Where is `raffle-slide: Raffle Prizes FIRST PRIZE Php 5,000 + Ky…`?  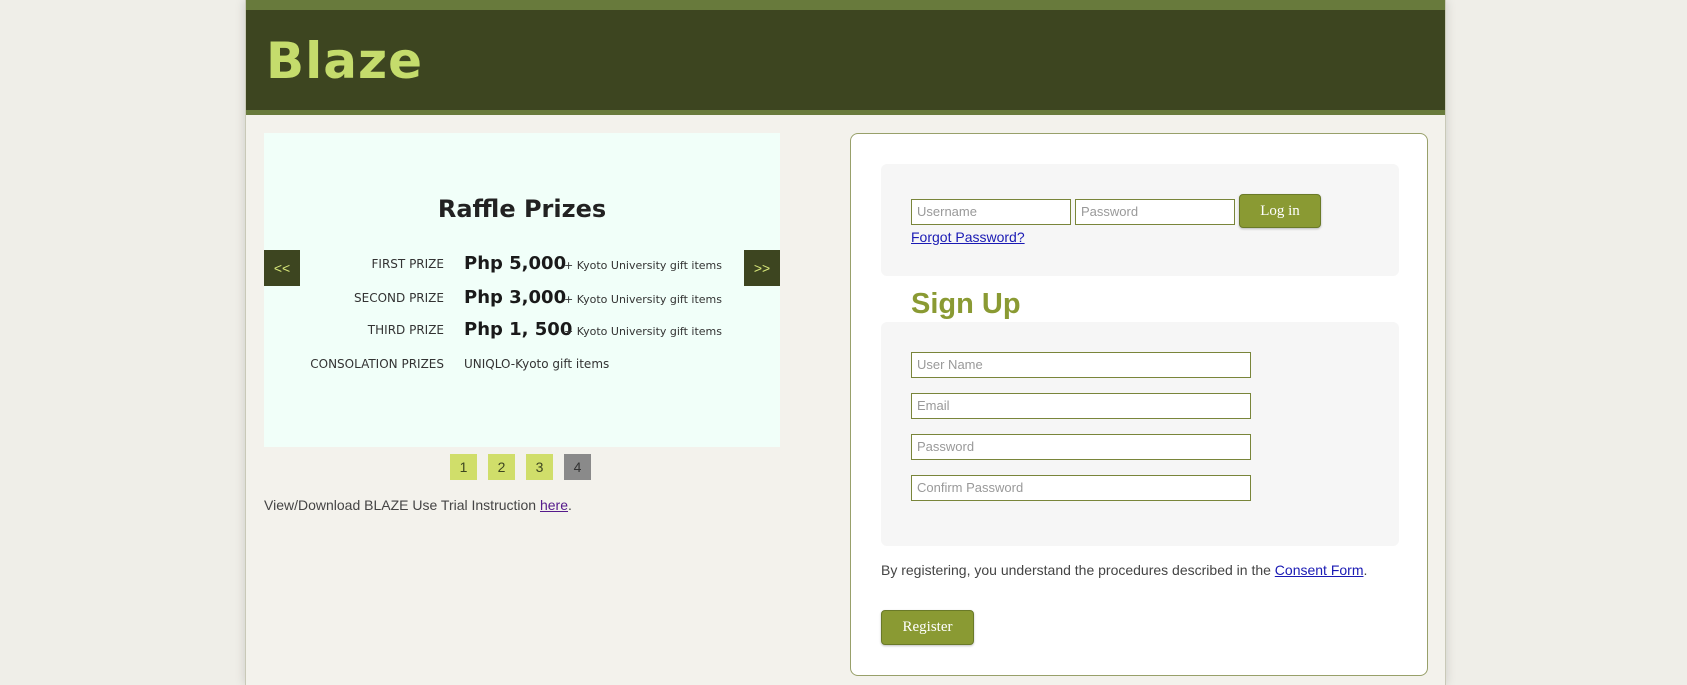
raffle-slide: Raffle Prizes FIRST PRIZE Php 5,000 + Ky… is located at coordinates (522, 290).